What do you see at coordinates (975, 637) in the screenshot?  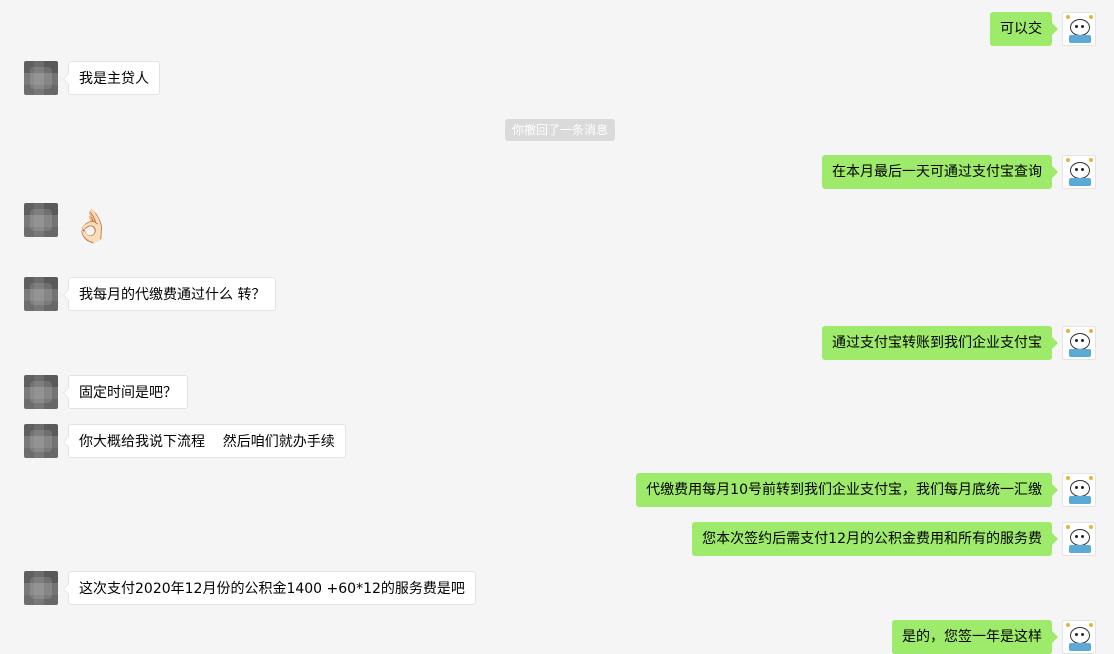 I see `message-bubble-sent: 是的，您签一年是这样` at bounding box center [975, 637].